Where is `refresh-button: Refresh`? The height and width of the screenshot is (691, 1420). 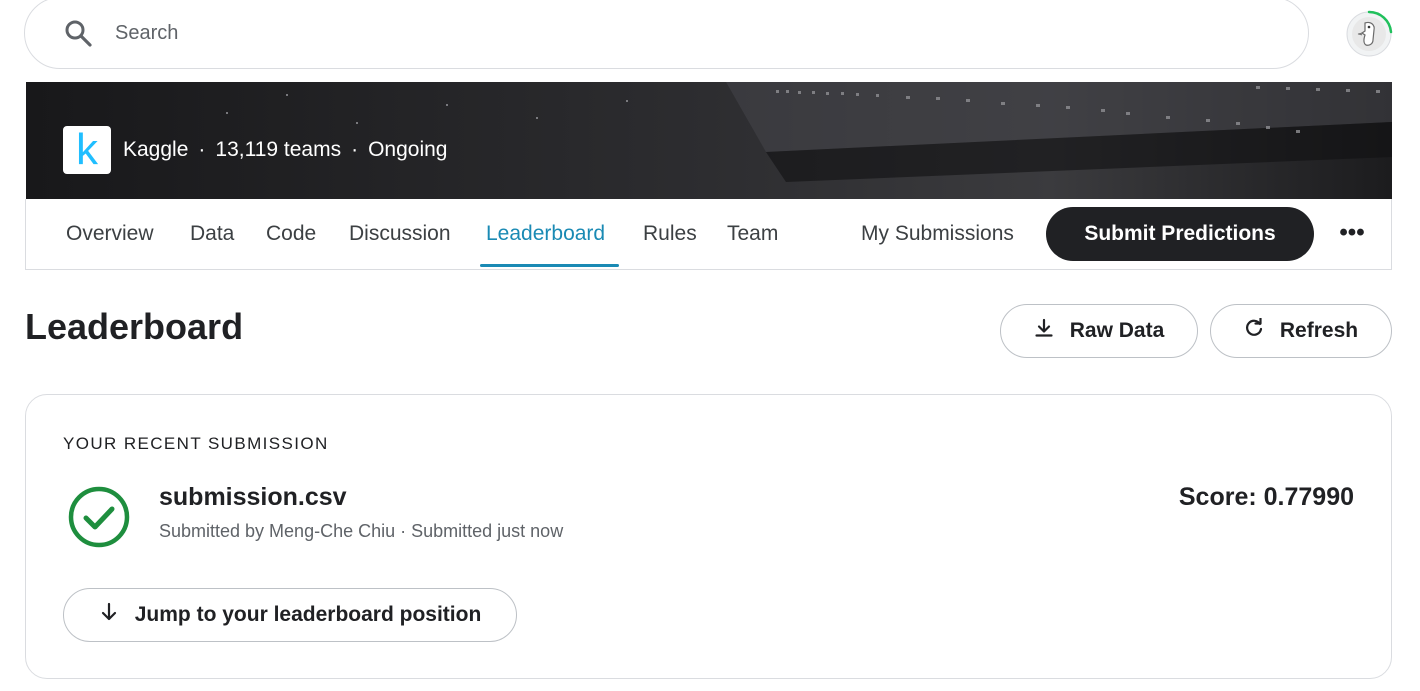
refresh-button: Refresh is located at coordinates (1301, 331).